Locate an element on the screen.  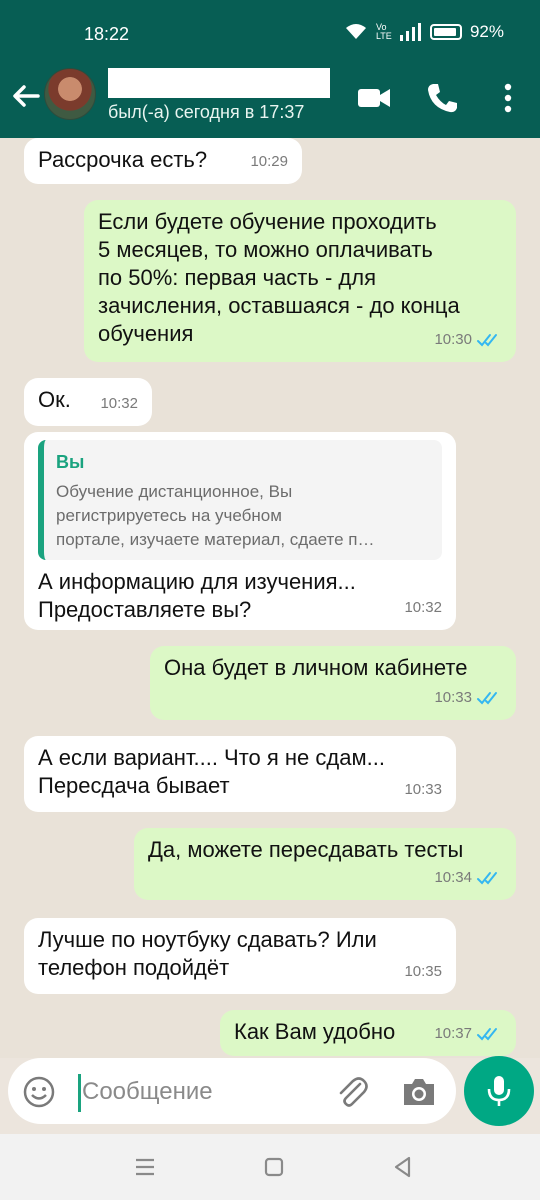
status-icons: Vo LTE 92% is located at coordinates (424, 32).